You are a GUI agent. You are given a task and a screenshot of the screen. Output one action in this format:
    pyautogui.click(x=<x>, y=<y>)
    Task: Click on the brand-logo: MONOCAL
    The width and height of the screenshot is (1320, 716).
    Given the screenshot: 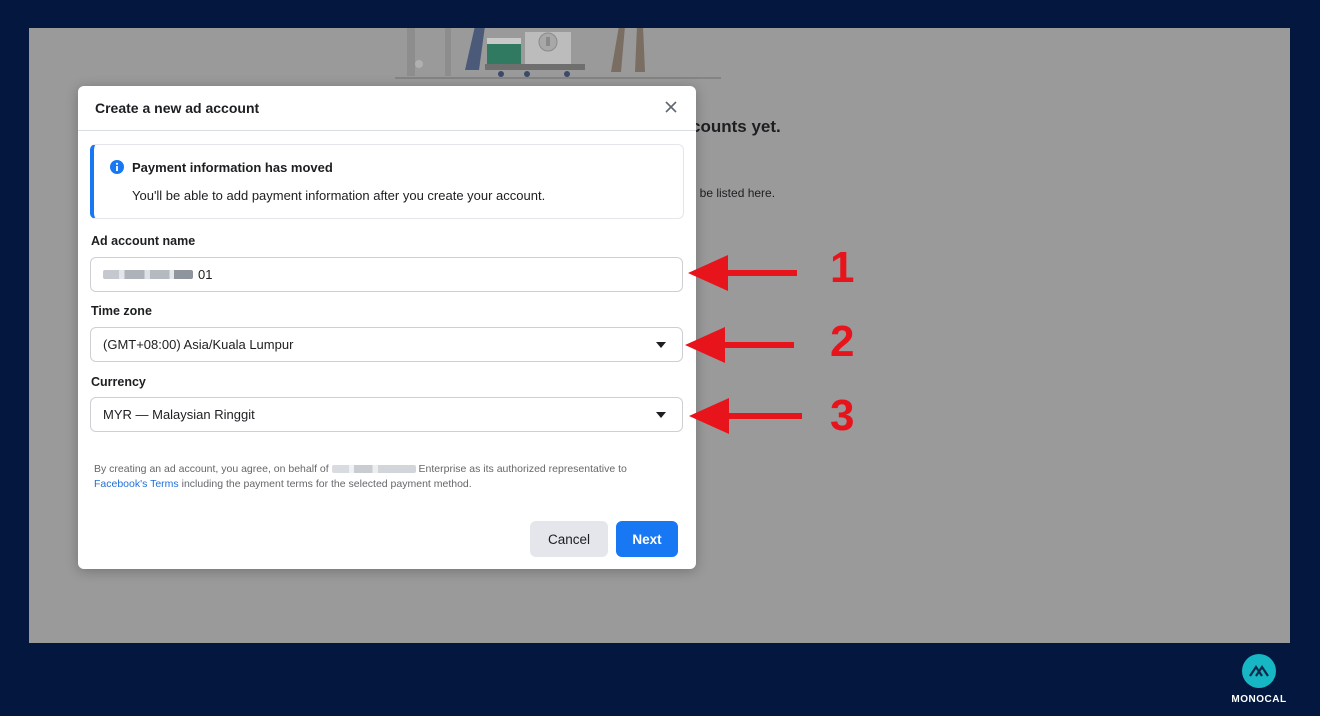 What is the action you would take?
    pyautogui.click(x=1259, y=682)
    